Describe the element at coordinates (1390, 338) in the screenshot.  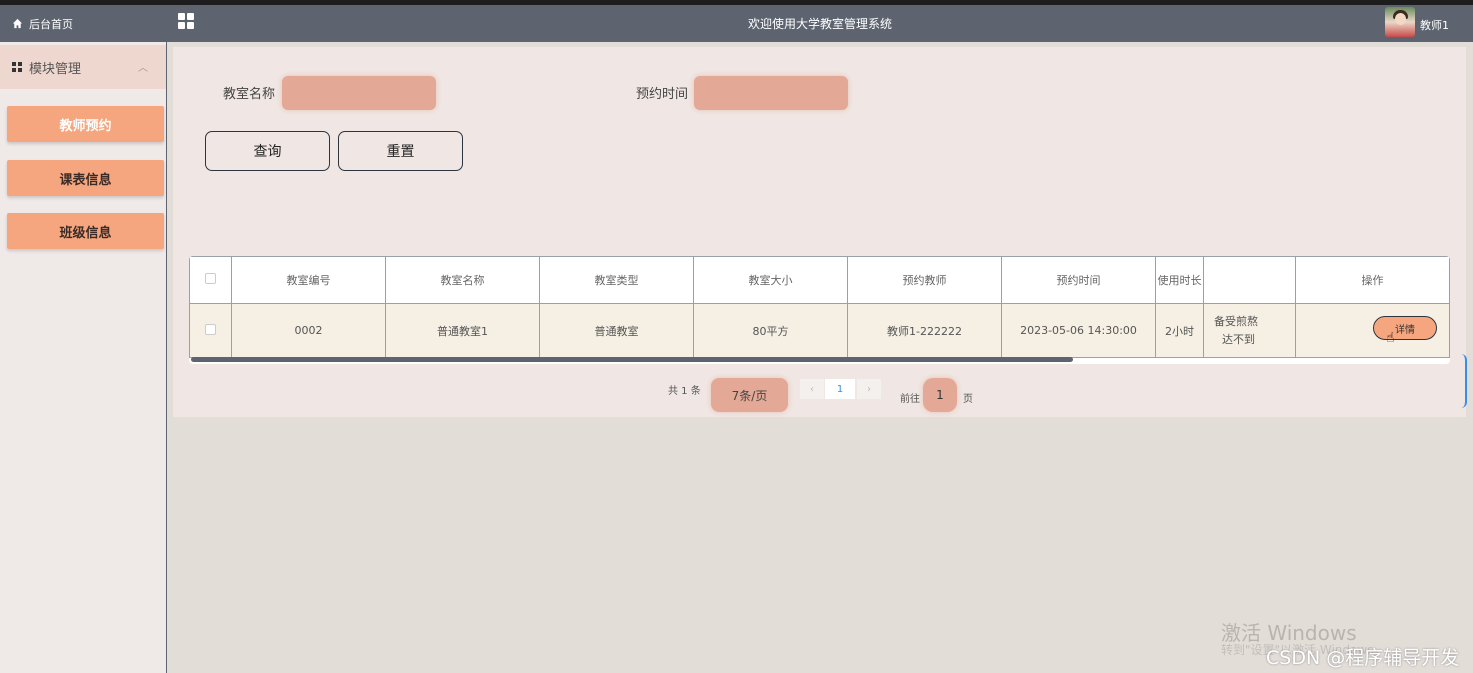
I see `hand-cursor-icon: ☝` at that location.